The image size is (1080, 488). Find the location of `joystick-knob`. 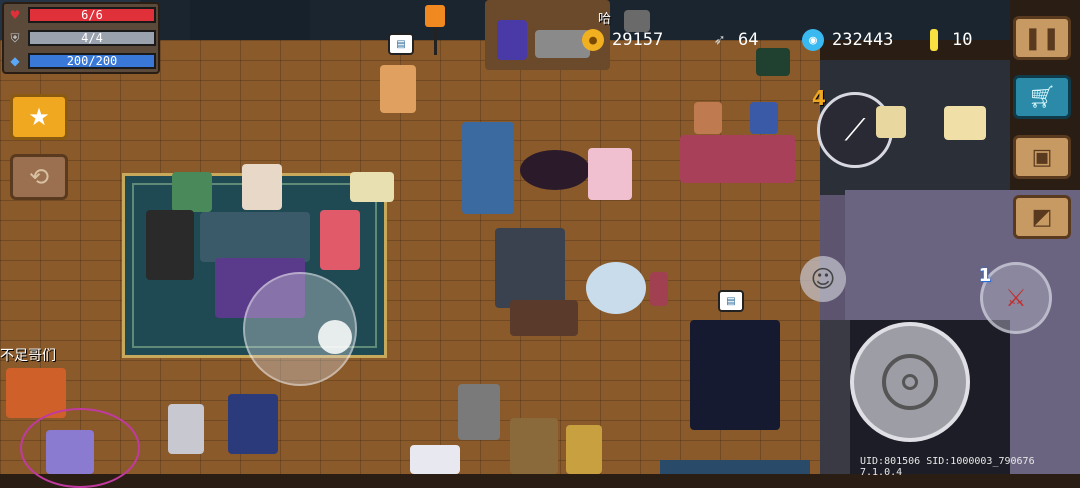

joystick-knob is located at coordinates (335, 337).